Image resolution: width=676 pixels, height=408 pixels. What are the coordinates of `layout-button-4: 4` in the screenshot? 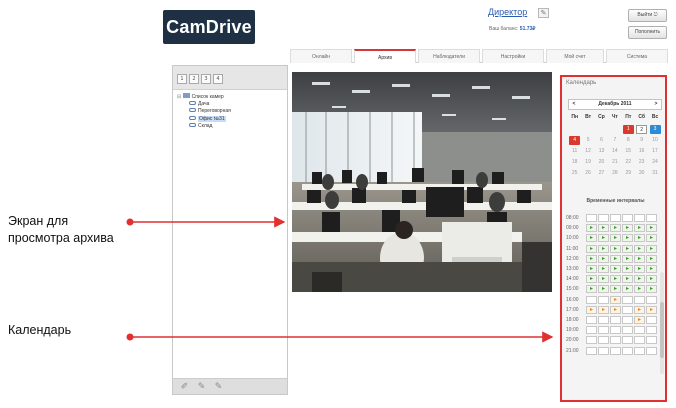 It's located at (218, 79).